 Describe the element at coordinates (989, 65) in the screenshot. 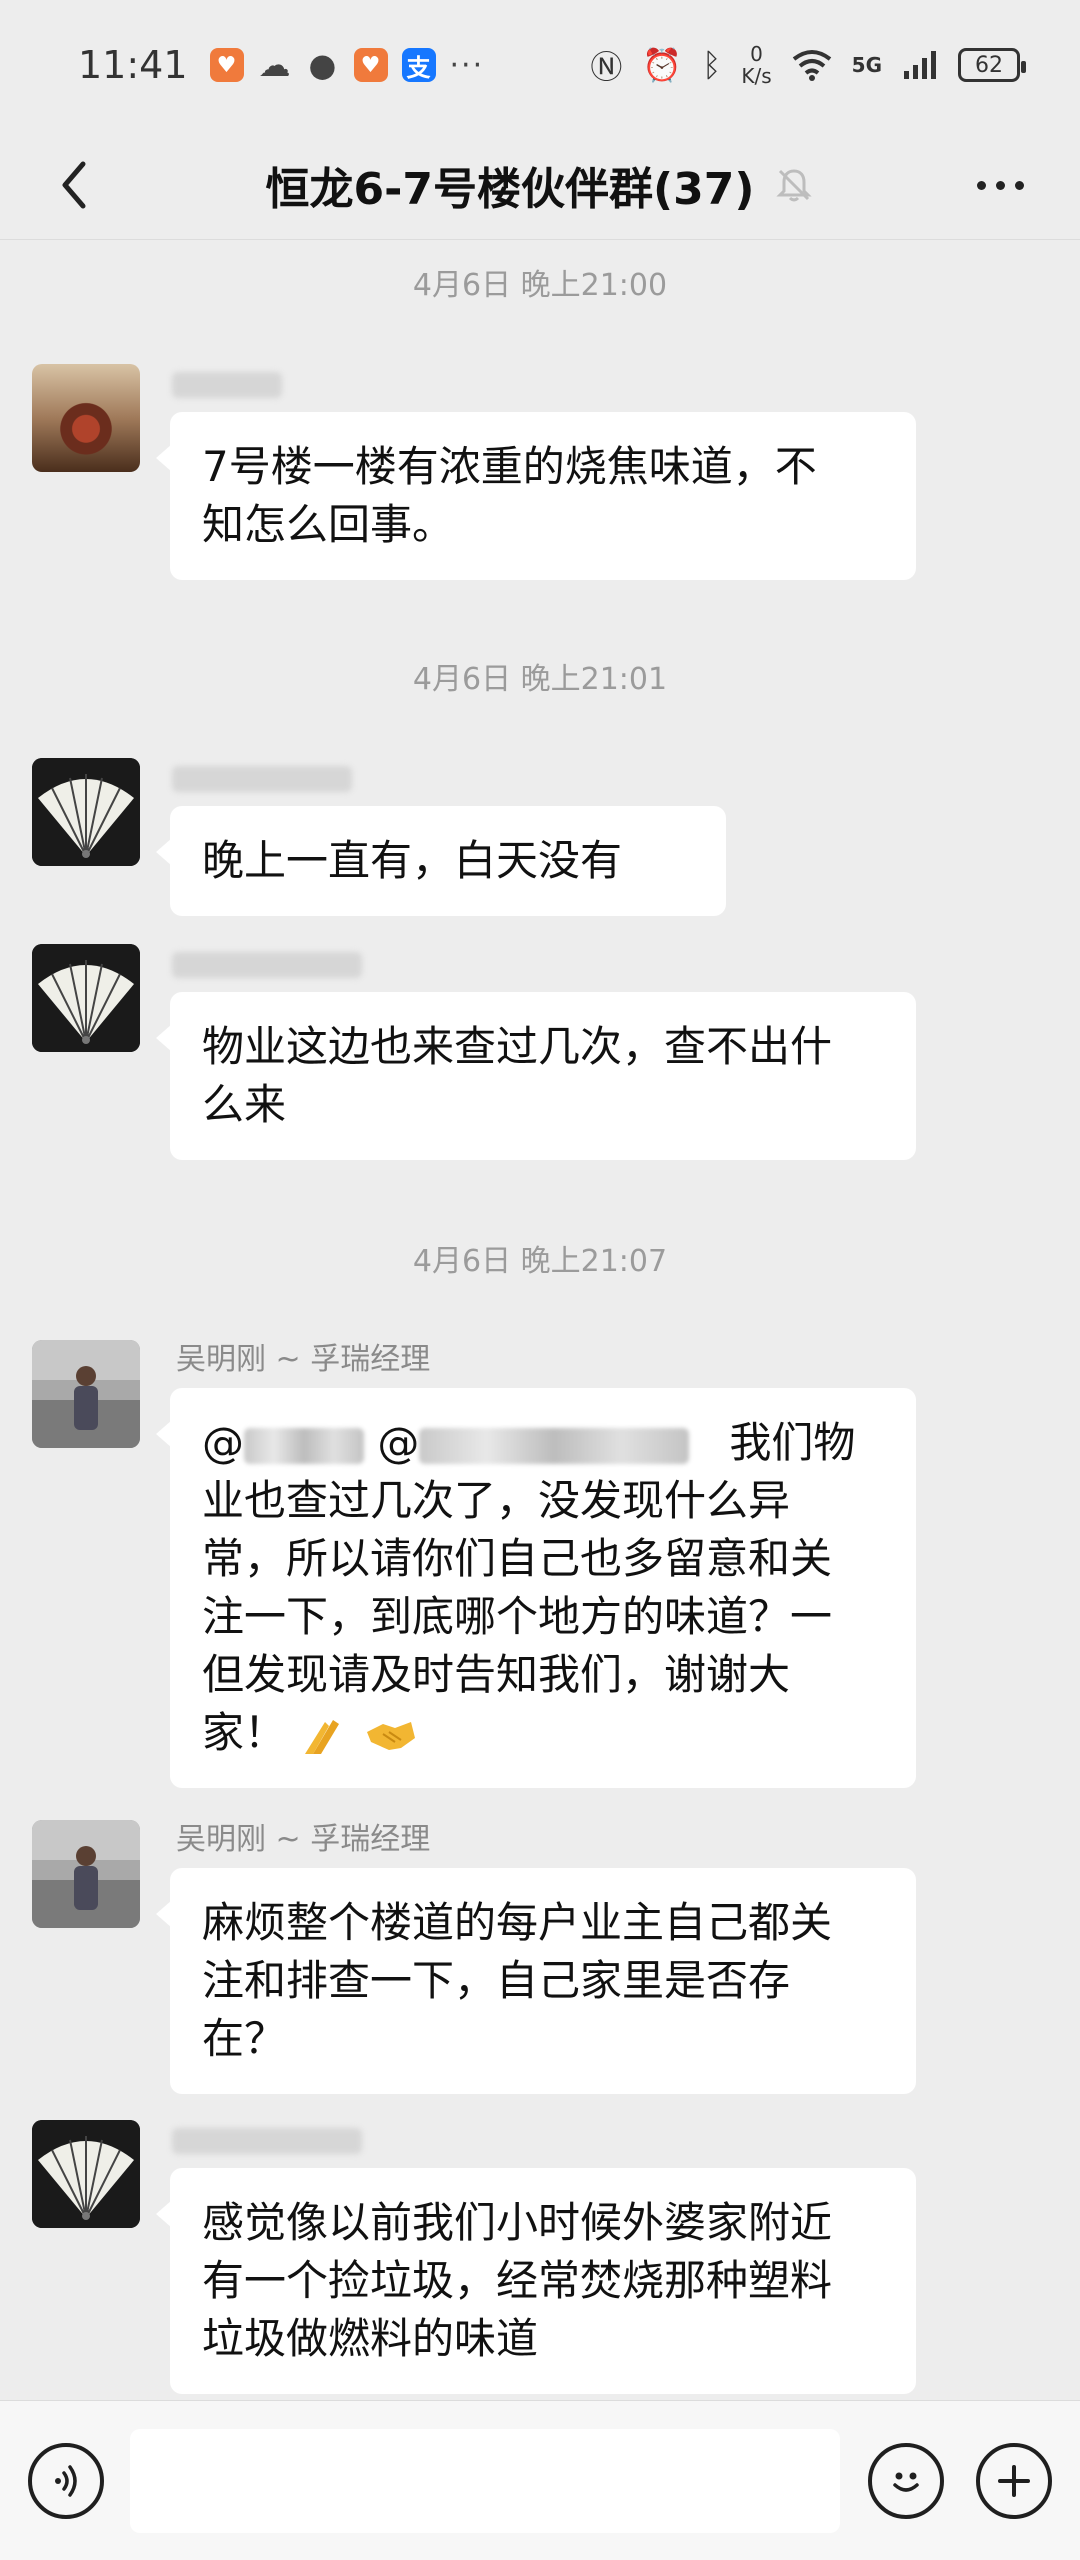

I see `battery-level: 62` at that location.